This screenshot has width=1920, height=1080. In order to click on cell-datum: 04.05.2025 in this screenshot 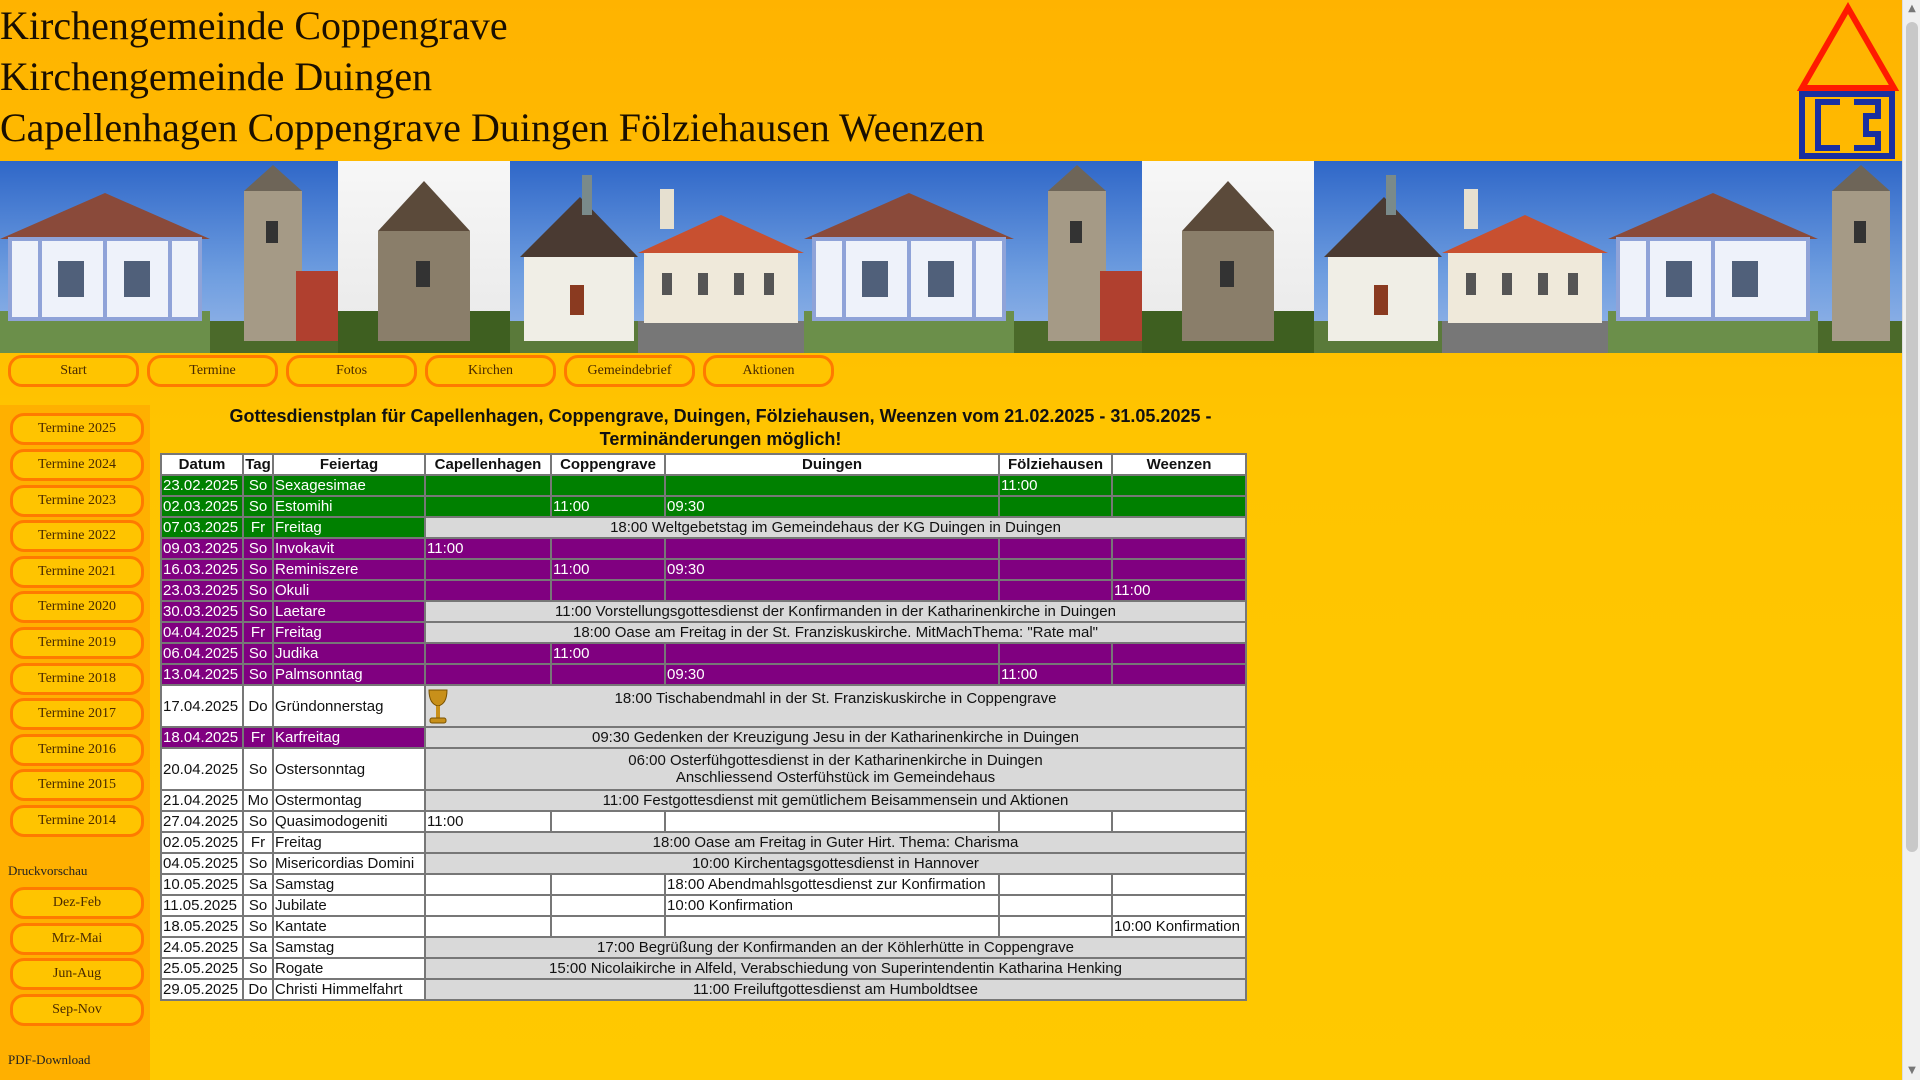, I will do `click(202, 863)`.